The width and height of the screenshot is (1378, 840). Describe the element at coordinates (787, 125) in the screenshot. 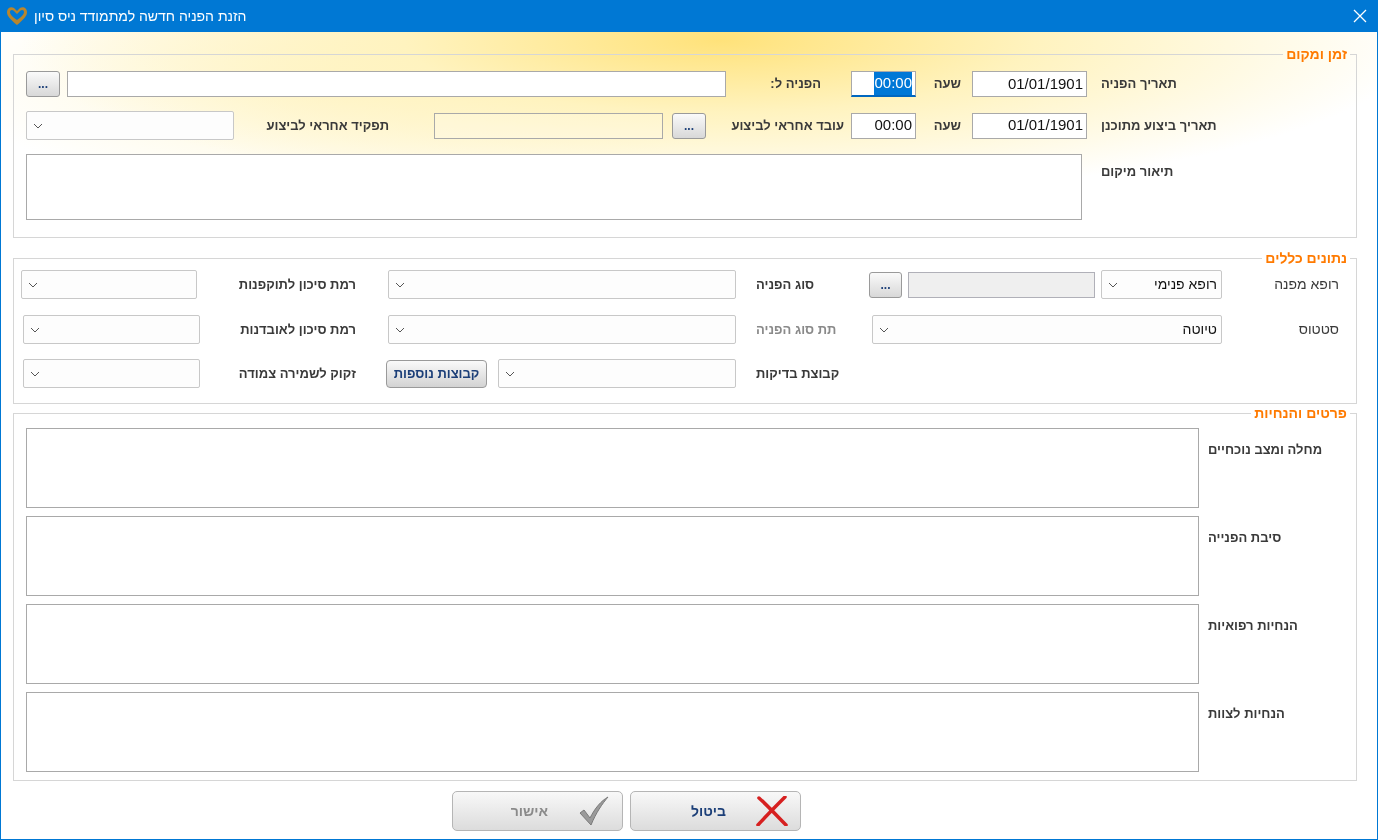

I see `field-label: עובד אחראי לביצוע` at that location.